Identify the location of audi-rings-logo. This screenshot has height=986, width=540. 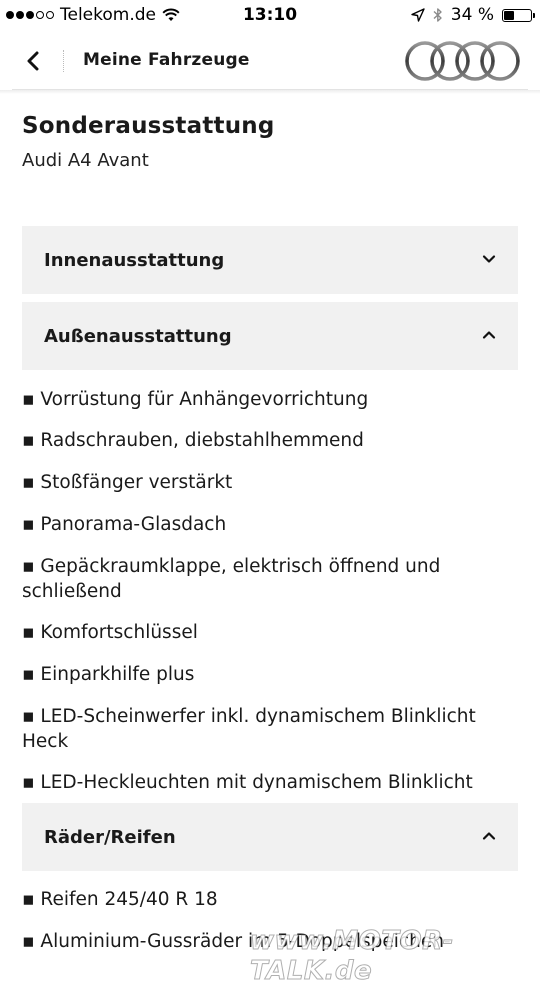
(462, 61).